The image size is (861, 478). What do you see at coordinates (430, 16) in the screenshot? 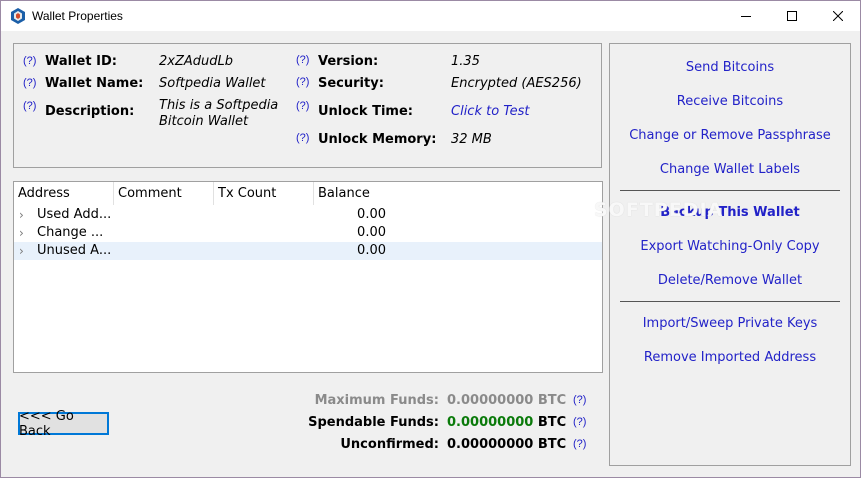
I see `title-bar: Wallet Properties` at bounding box center [430, 16].